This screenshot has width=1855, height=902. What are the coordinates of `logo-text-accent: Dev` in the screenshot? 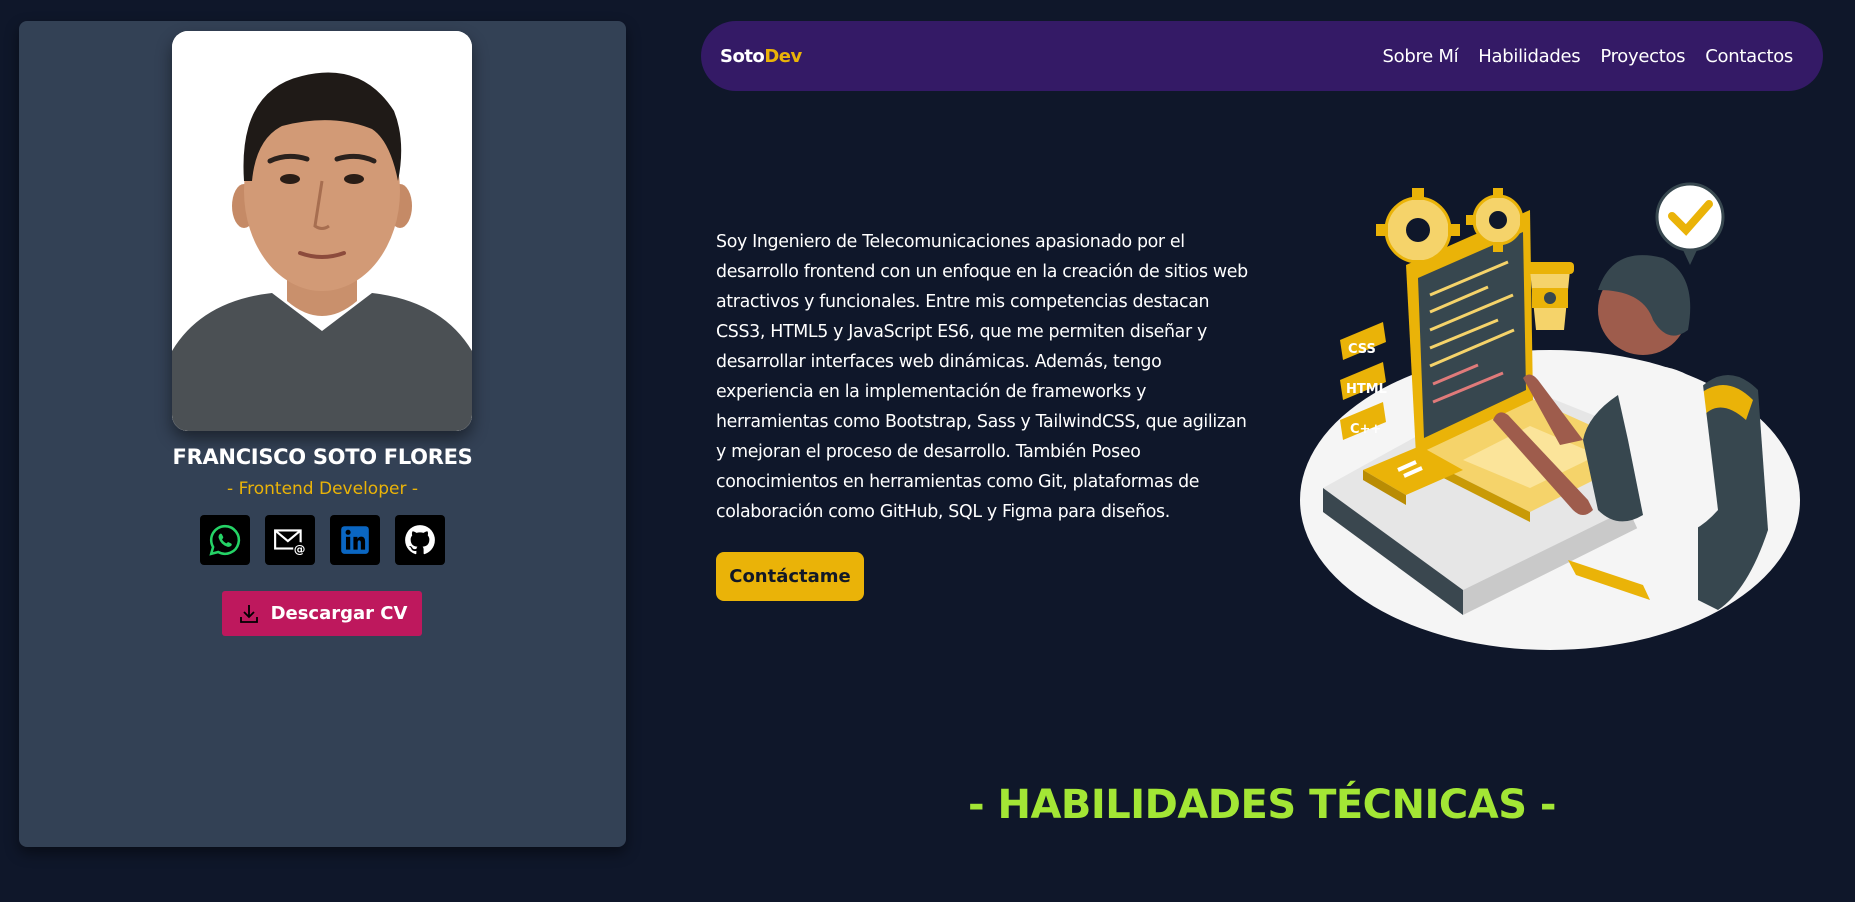 It's located at (783, 56).